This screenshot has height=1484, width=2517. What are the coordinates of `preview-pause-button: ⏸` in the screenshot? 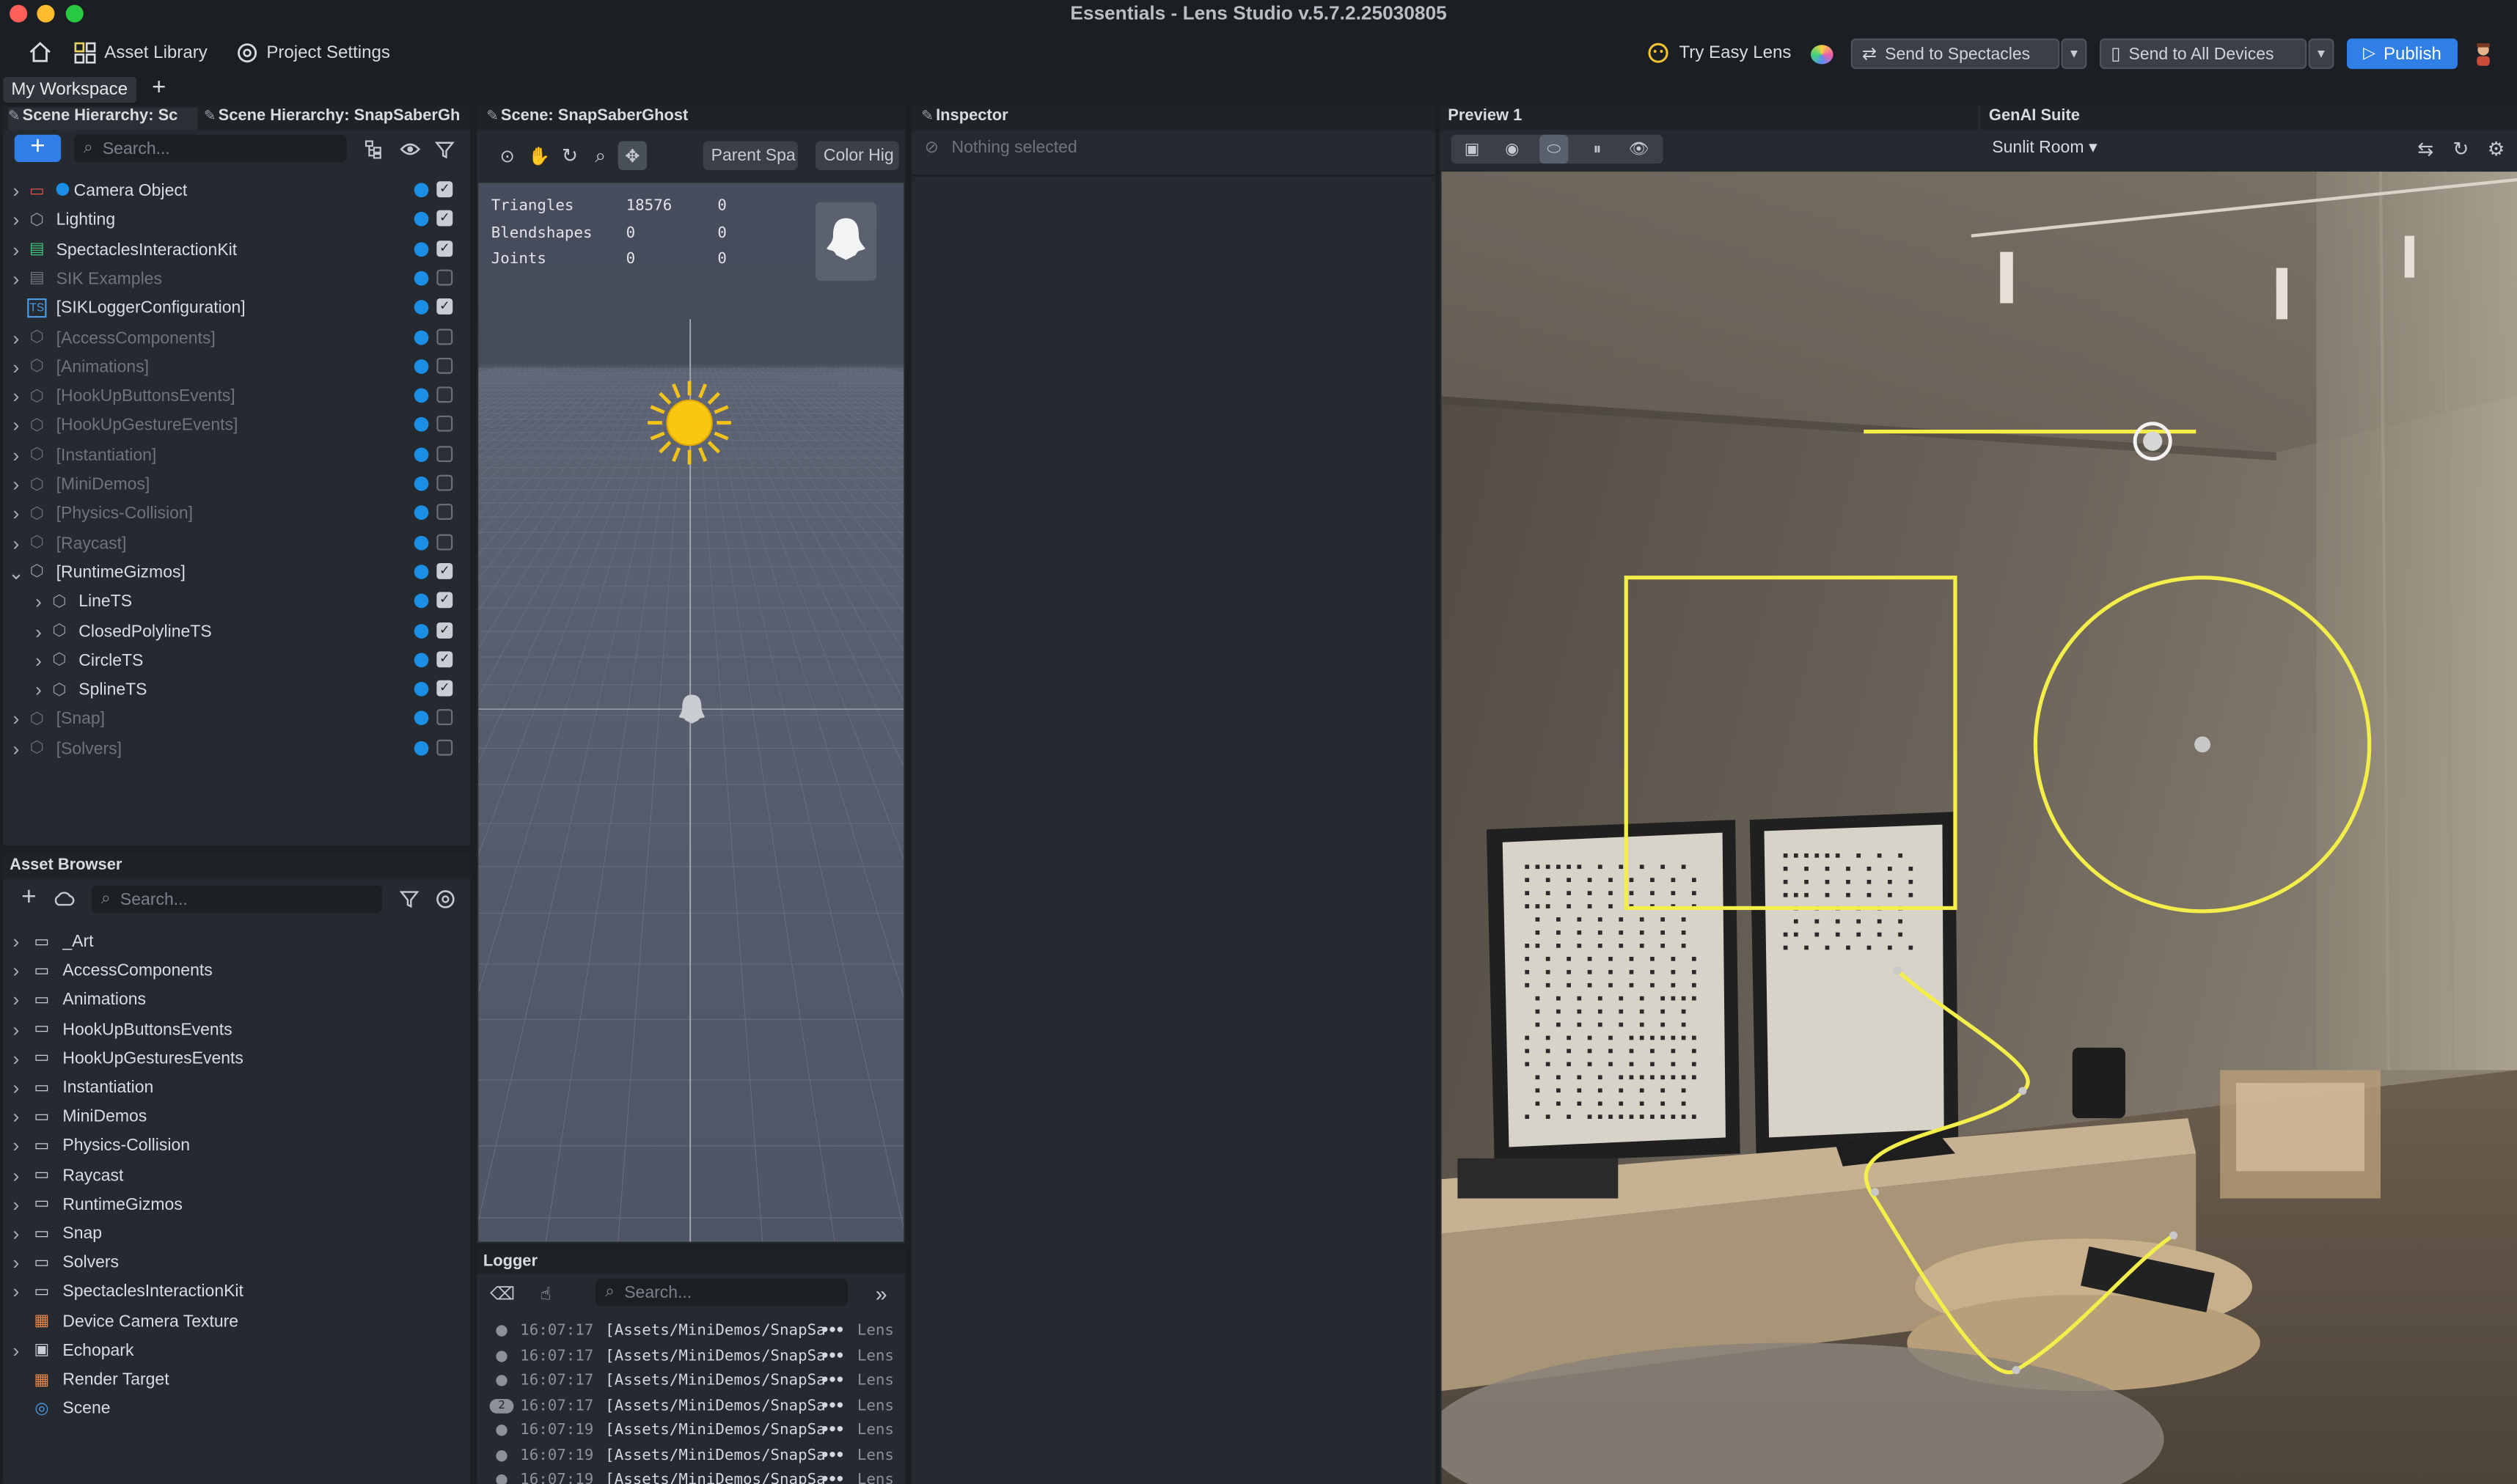 It's located at (1597, 149).